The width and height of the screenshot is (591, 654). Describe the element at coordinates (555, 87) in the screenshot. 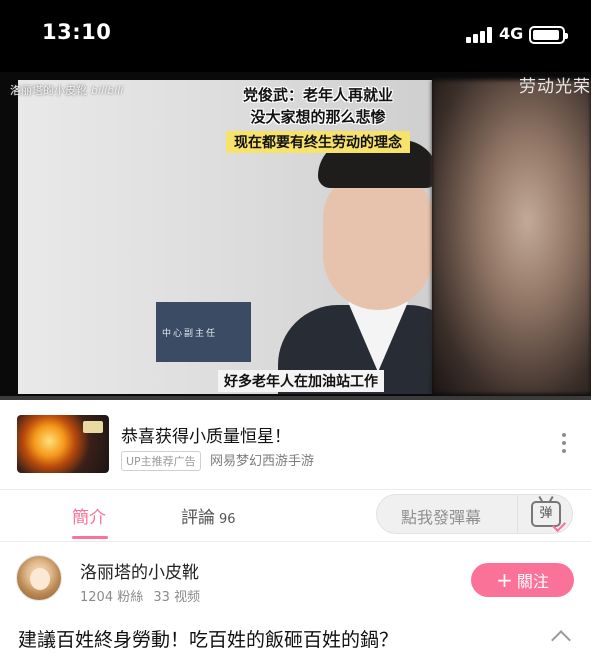

I see `overlay-text-right: 劳动光荣` at that location.